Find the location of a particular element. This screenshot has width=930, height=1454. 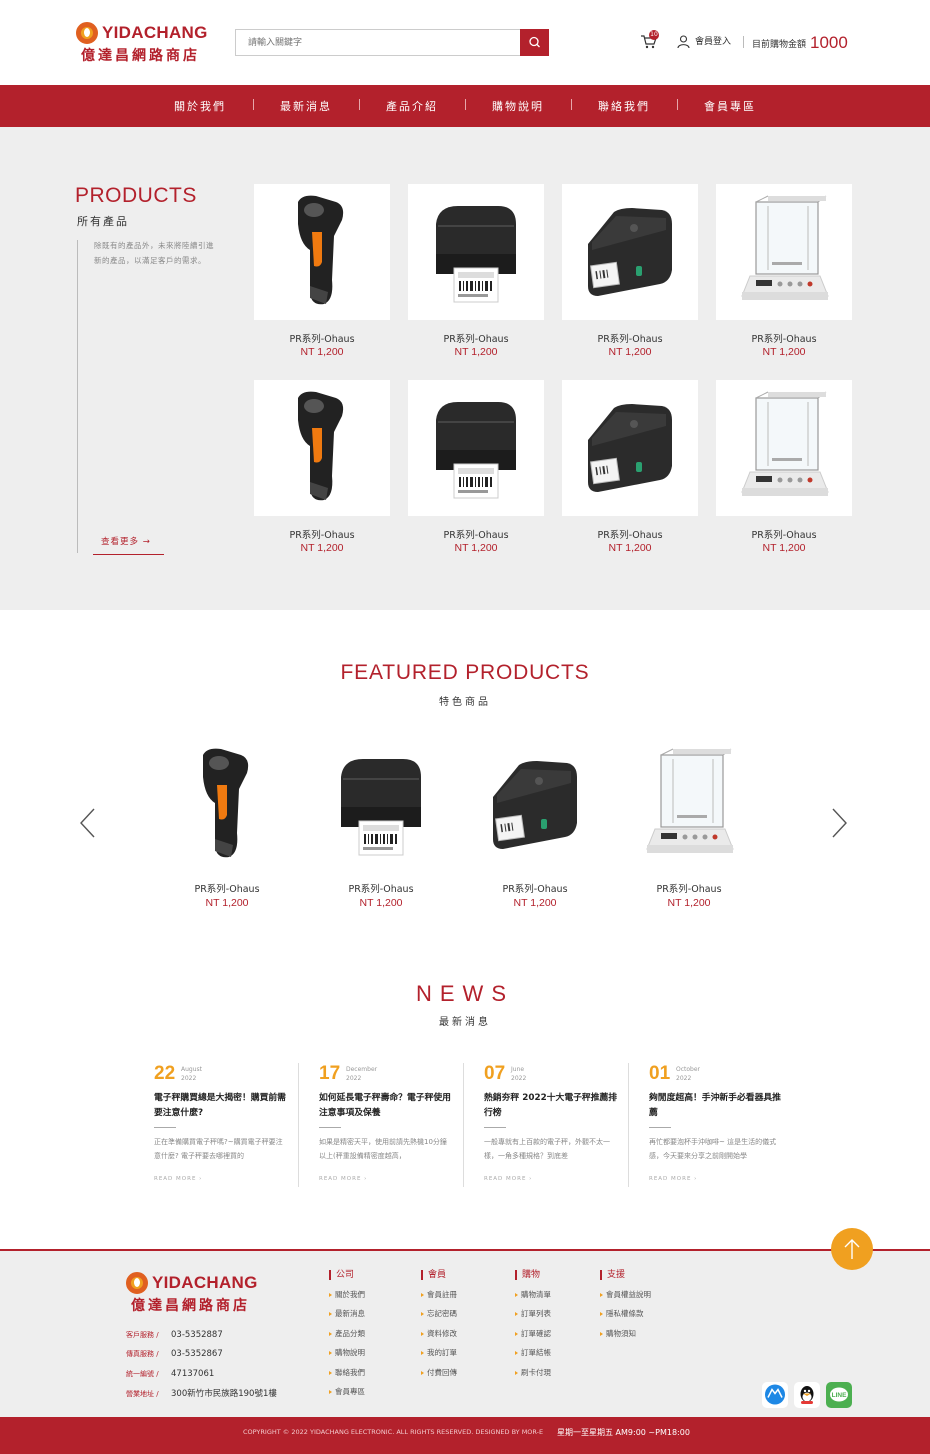

nav-item-member: 會員專區 is located at coordinates (730, 106).